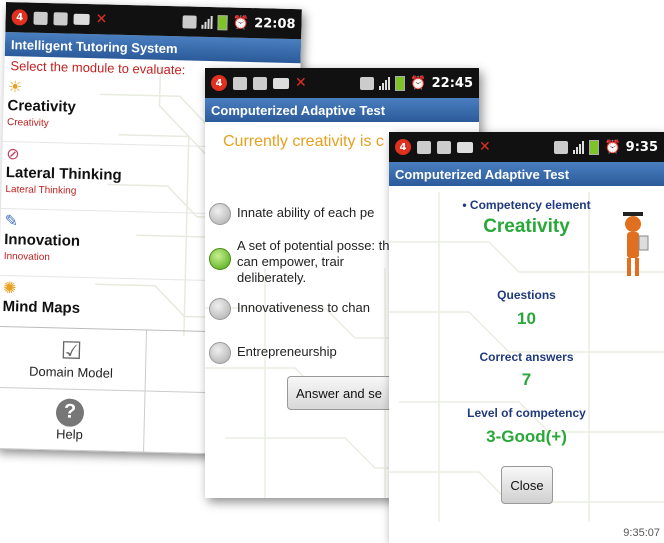 The width and height of the screenshot is (664, 543). Describe the element at coordinates (15, 88) in the screenshot. I see `sun-figure-icon: ☀` at that location.